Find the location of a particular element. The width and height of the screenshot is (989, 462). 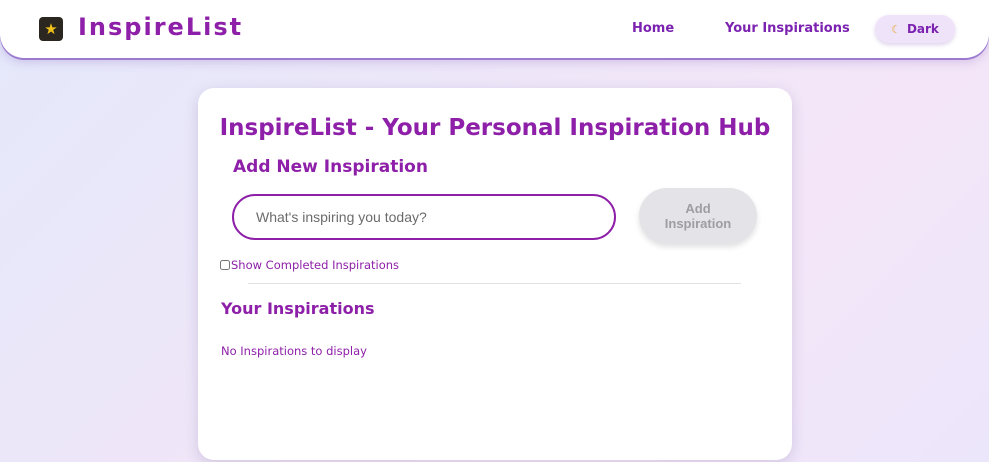

show-completed-label: Show Completed Inspirations is located at coordinates (315, 265).